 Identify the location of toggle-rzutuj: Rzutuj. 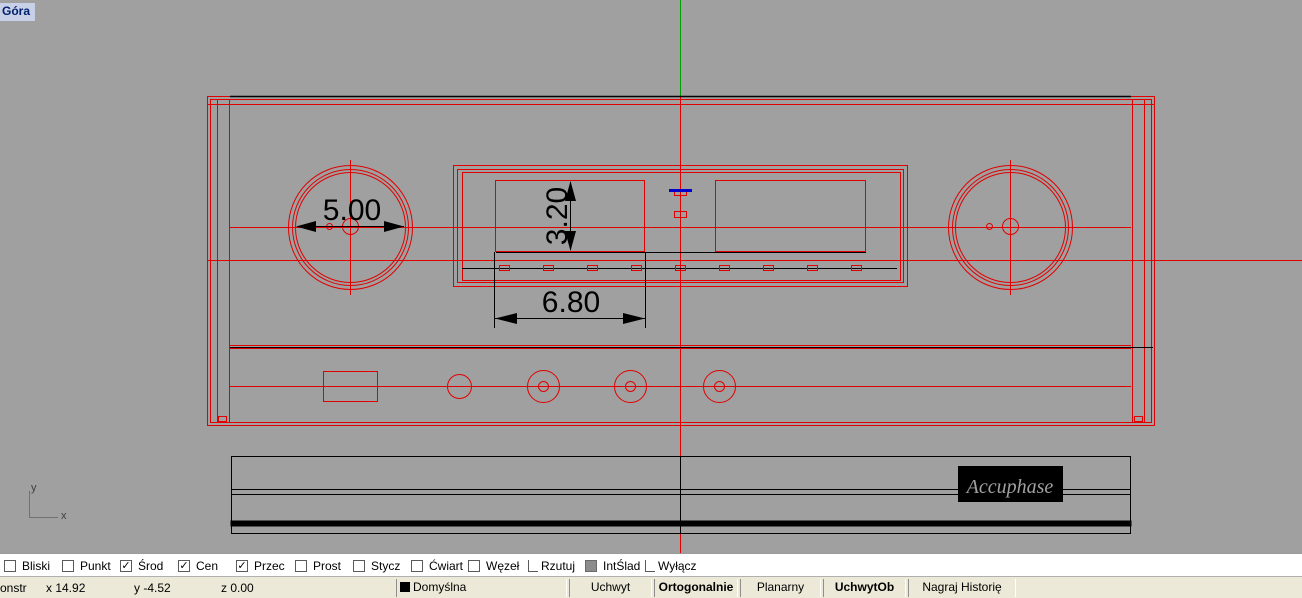
(551, 566).